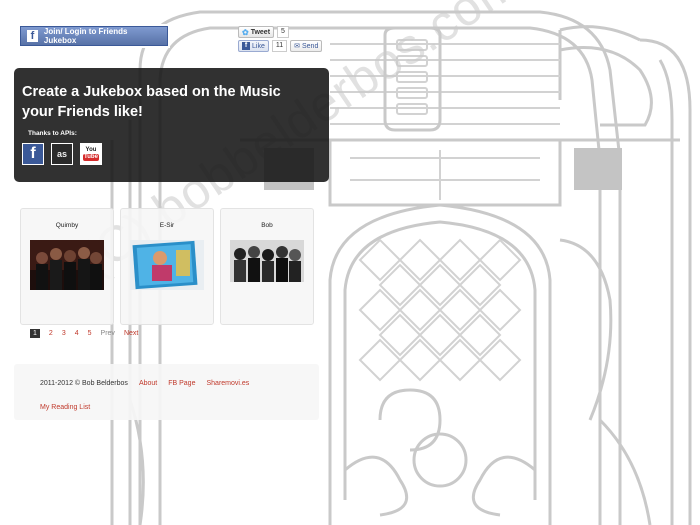  Describe the element at coordinates (77, 333) in the screenshot. I see `page-link-4: 4` at that location.